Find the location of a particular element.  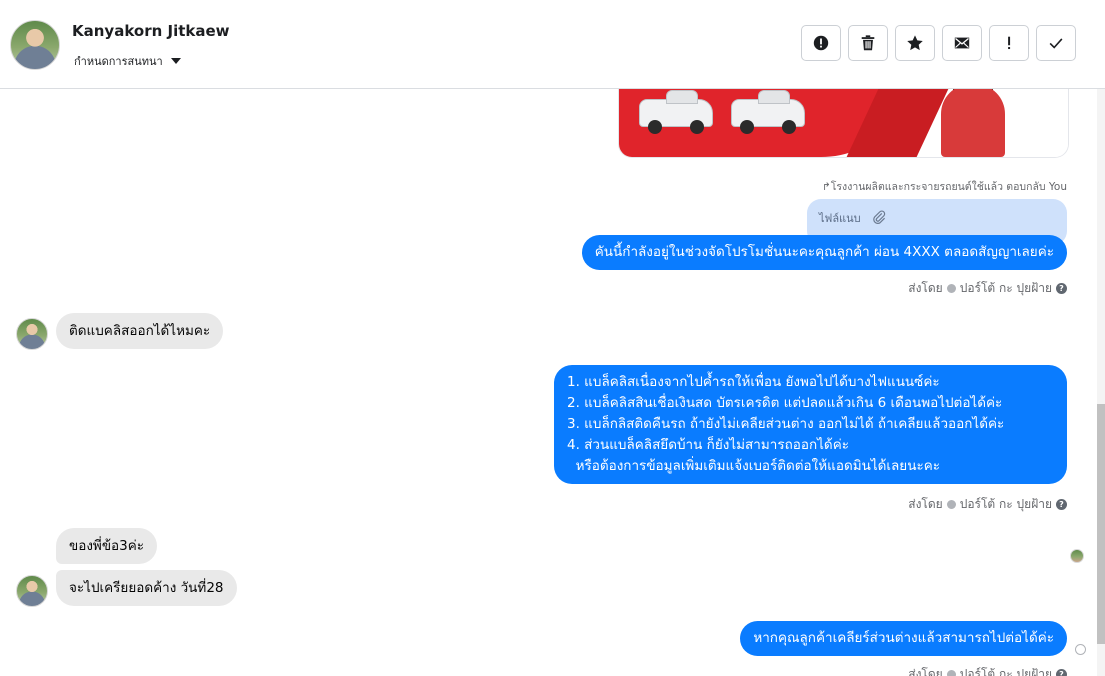

delete-button is located at coordinates (868, 43).